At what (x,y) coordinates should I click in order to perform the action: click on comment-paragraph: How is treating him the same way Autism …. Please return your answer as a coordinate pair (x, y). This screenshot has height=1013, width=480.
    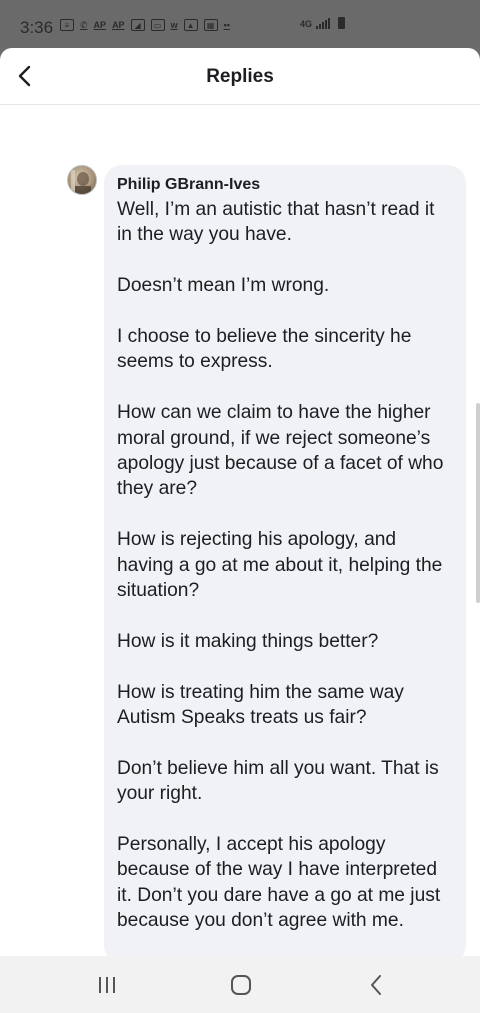
    Looking at the image, I should click on (260, 705).